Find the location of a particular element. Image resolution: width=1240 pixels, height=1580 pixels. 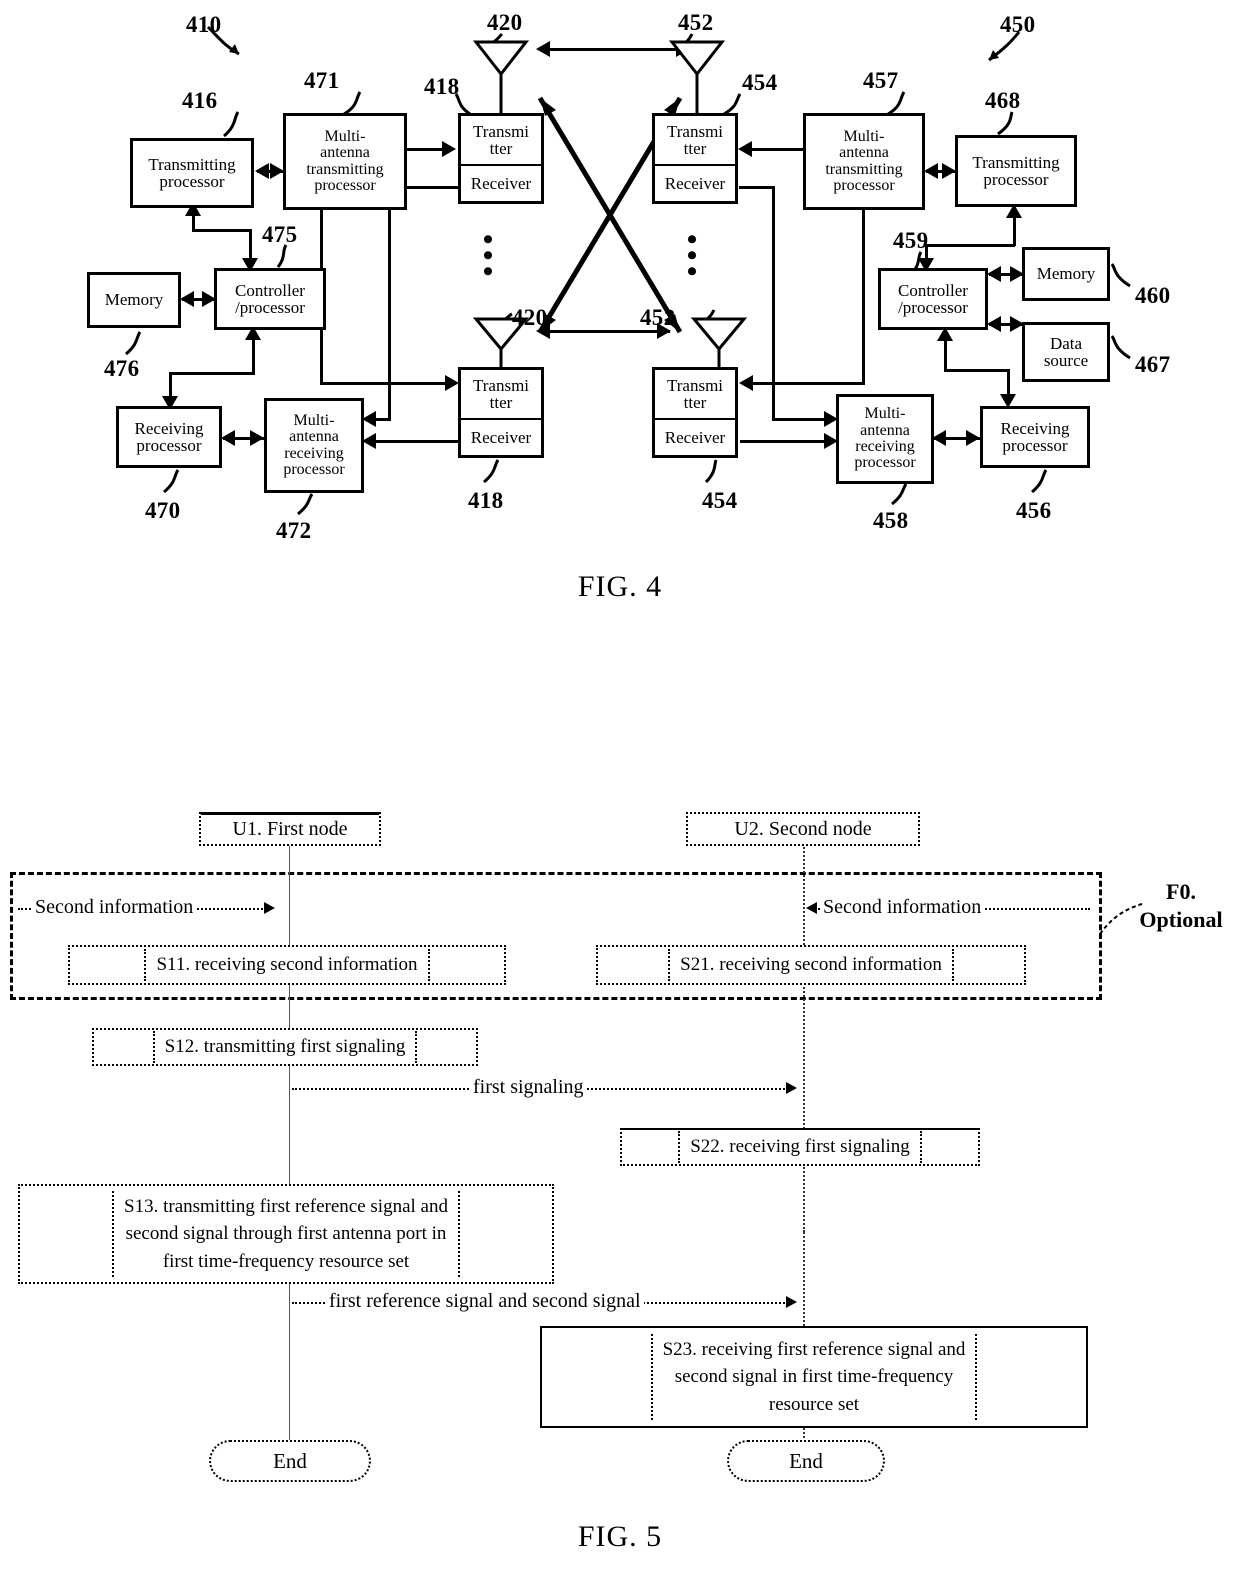

step-s22: S22. receiving first signaling is located at coordinates (800, 1147).